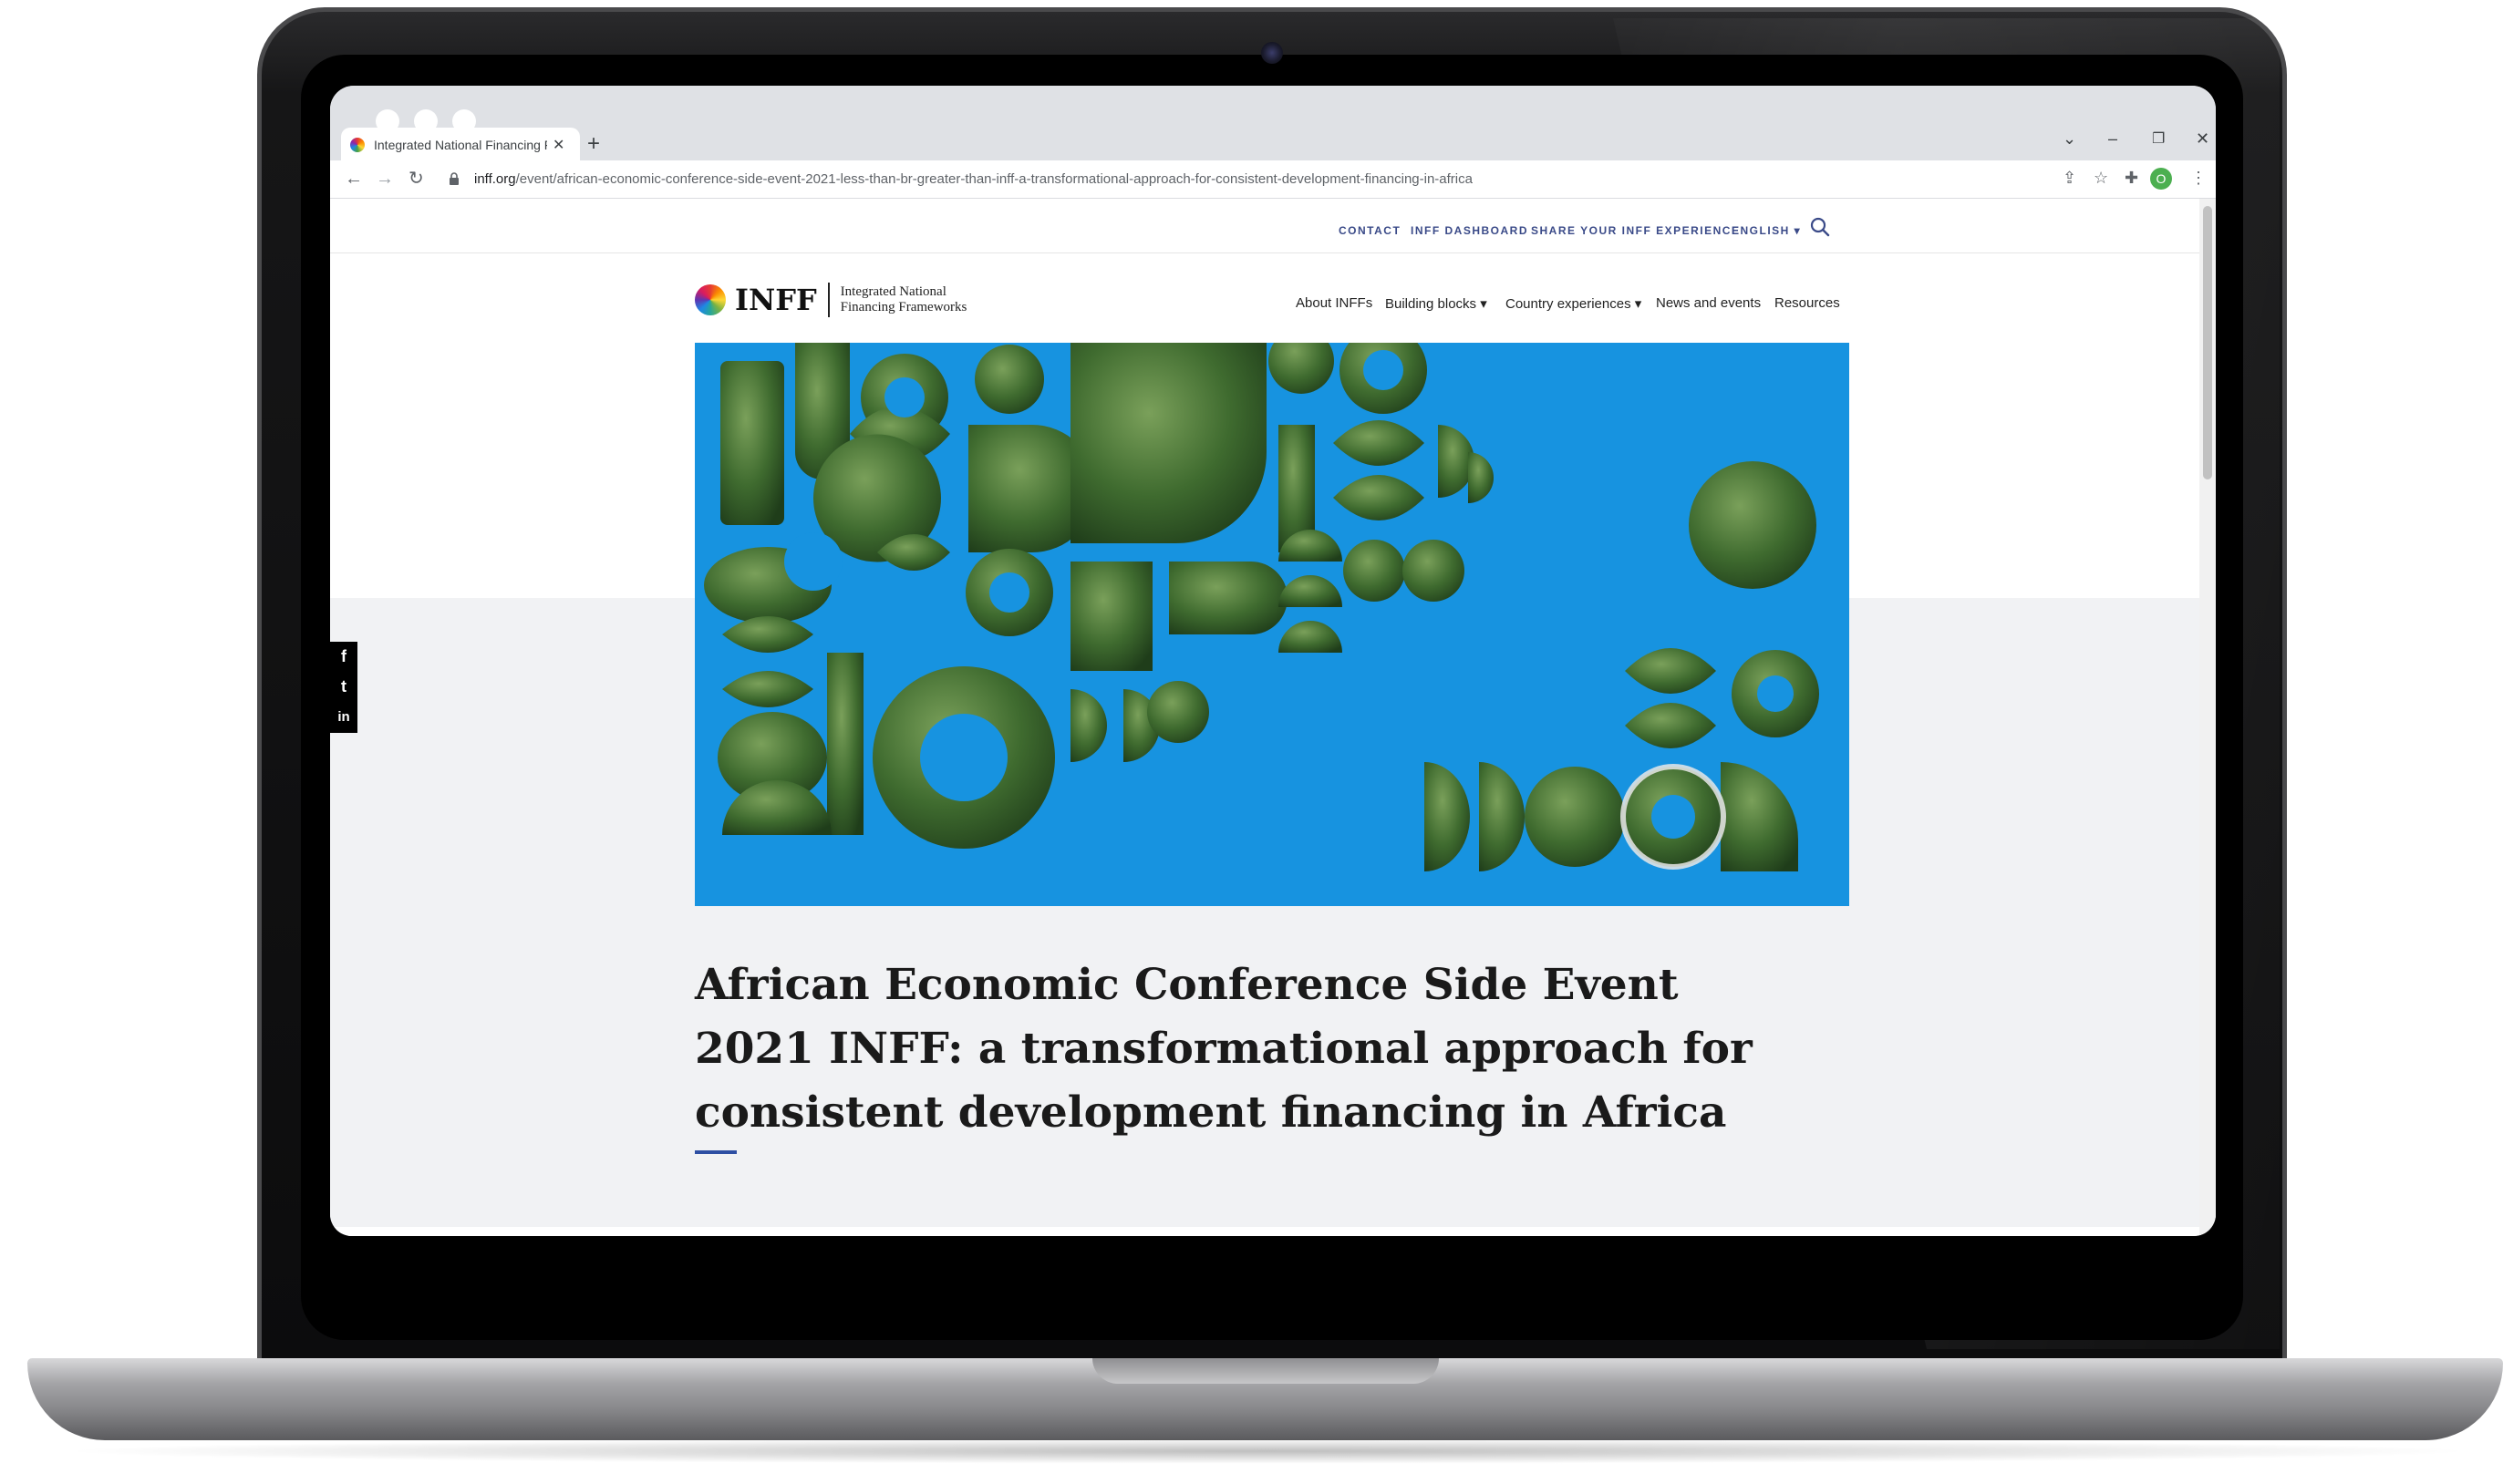 This screenshot has height=1484, width=2503. Describe the element at coordinates (2069, 139) in the screenshot. I see `tab-search-icon: ⌄` at that location.